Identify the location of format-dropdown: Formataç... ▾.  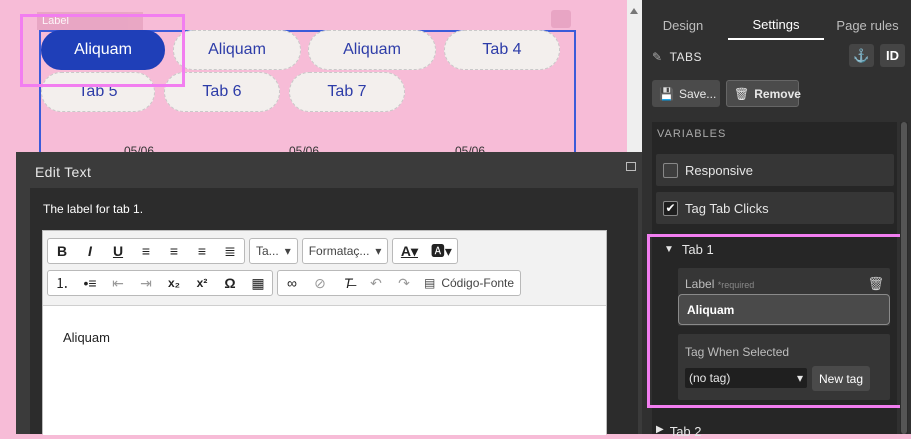
(345, 251).